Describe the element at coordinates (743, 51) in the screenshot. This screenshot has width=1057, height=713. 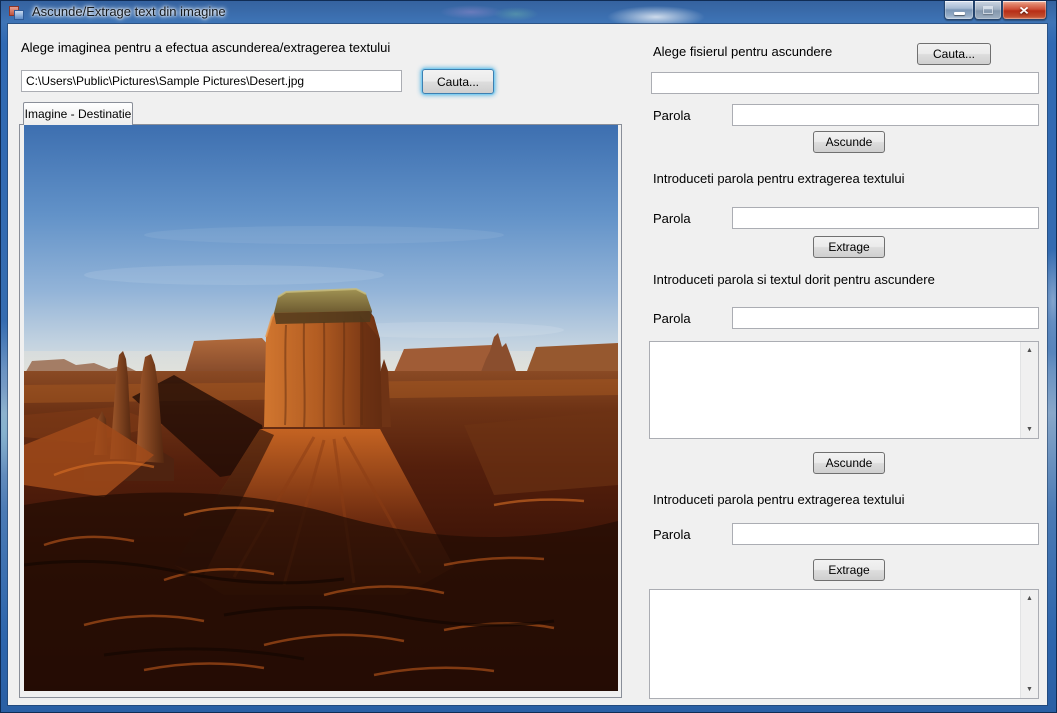
I see `hide-file-instruction: Alege fisierul pentru ascundere` at that location.